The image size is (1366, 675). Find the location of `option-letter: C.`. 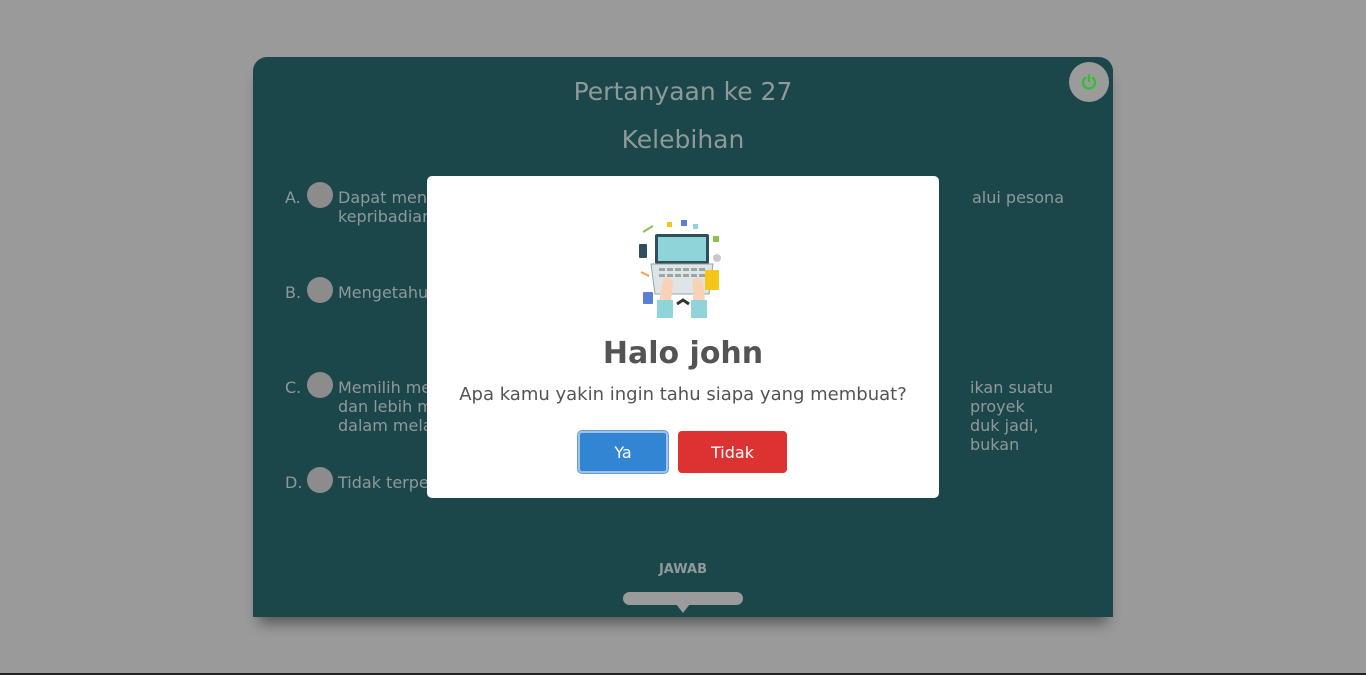

option-letter: C. is located at coordinates (293, 387).